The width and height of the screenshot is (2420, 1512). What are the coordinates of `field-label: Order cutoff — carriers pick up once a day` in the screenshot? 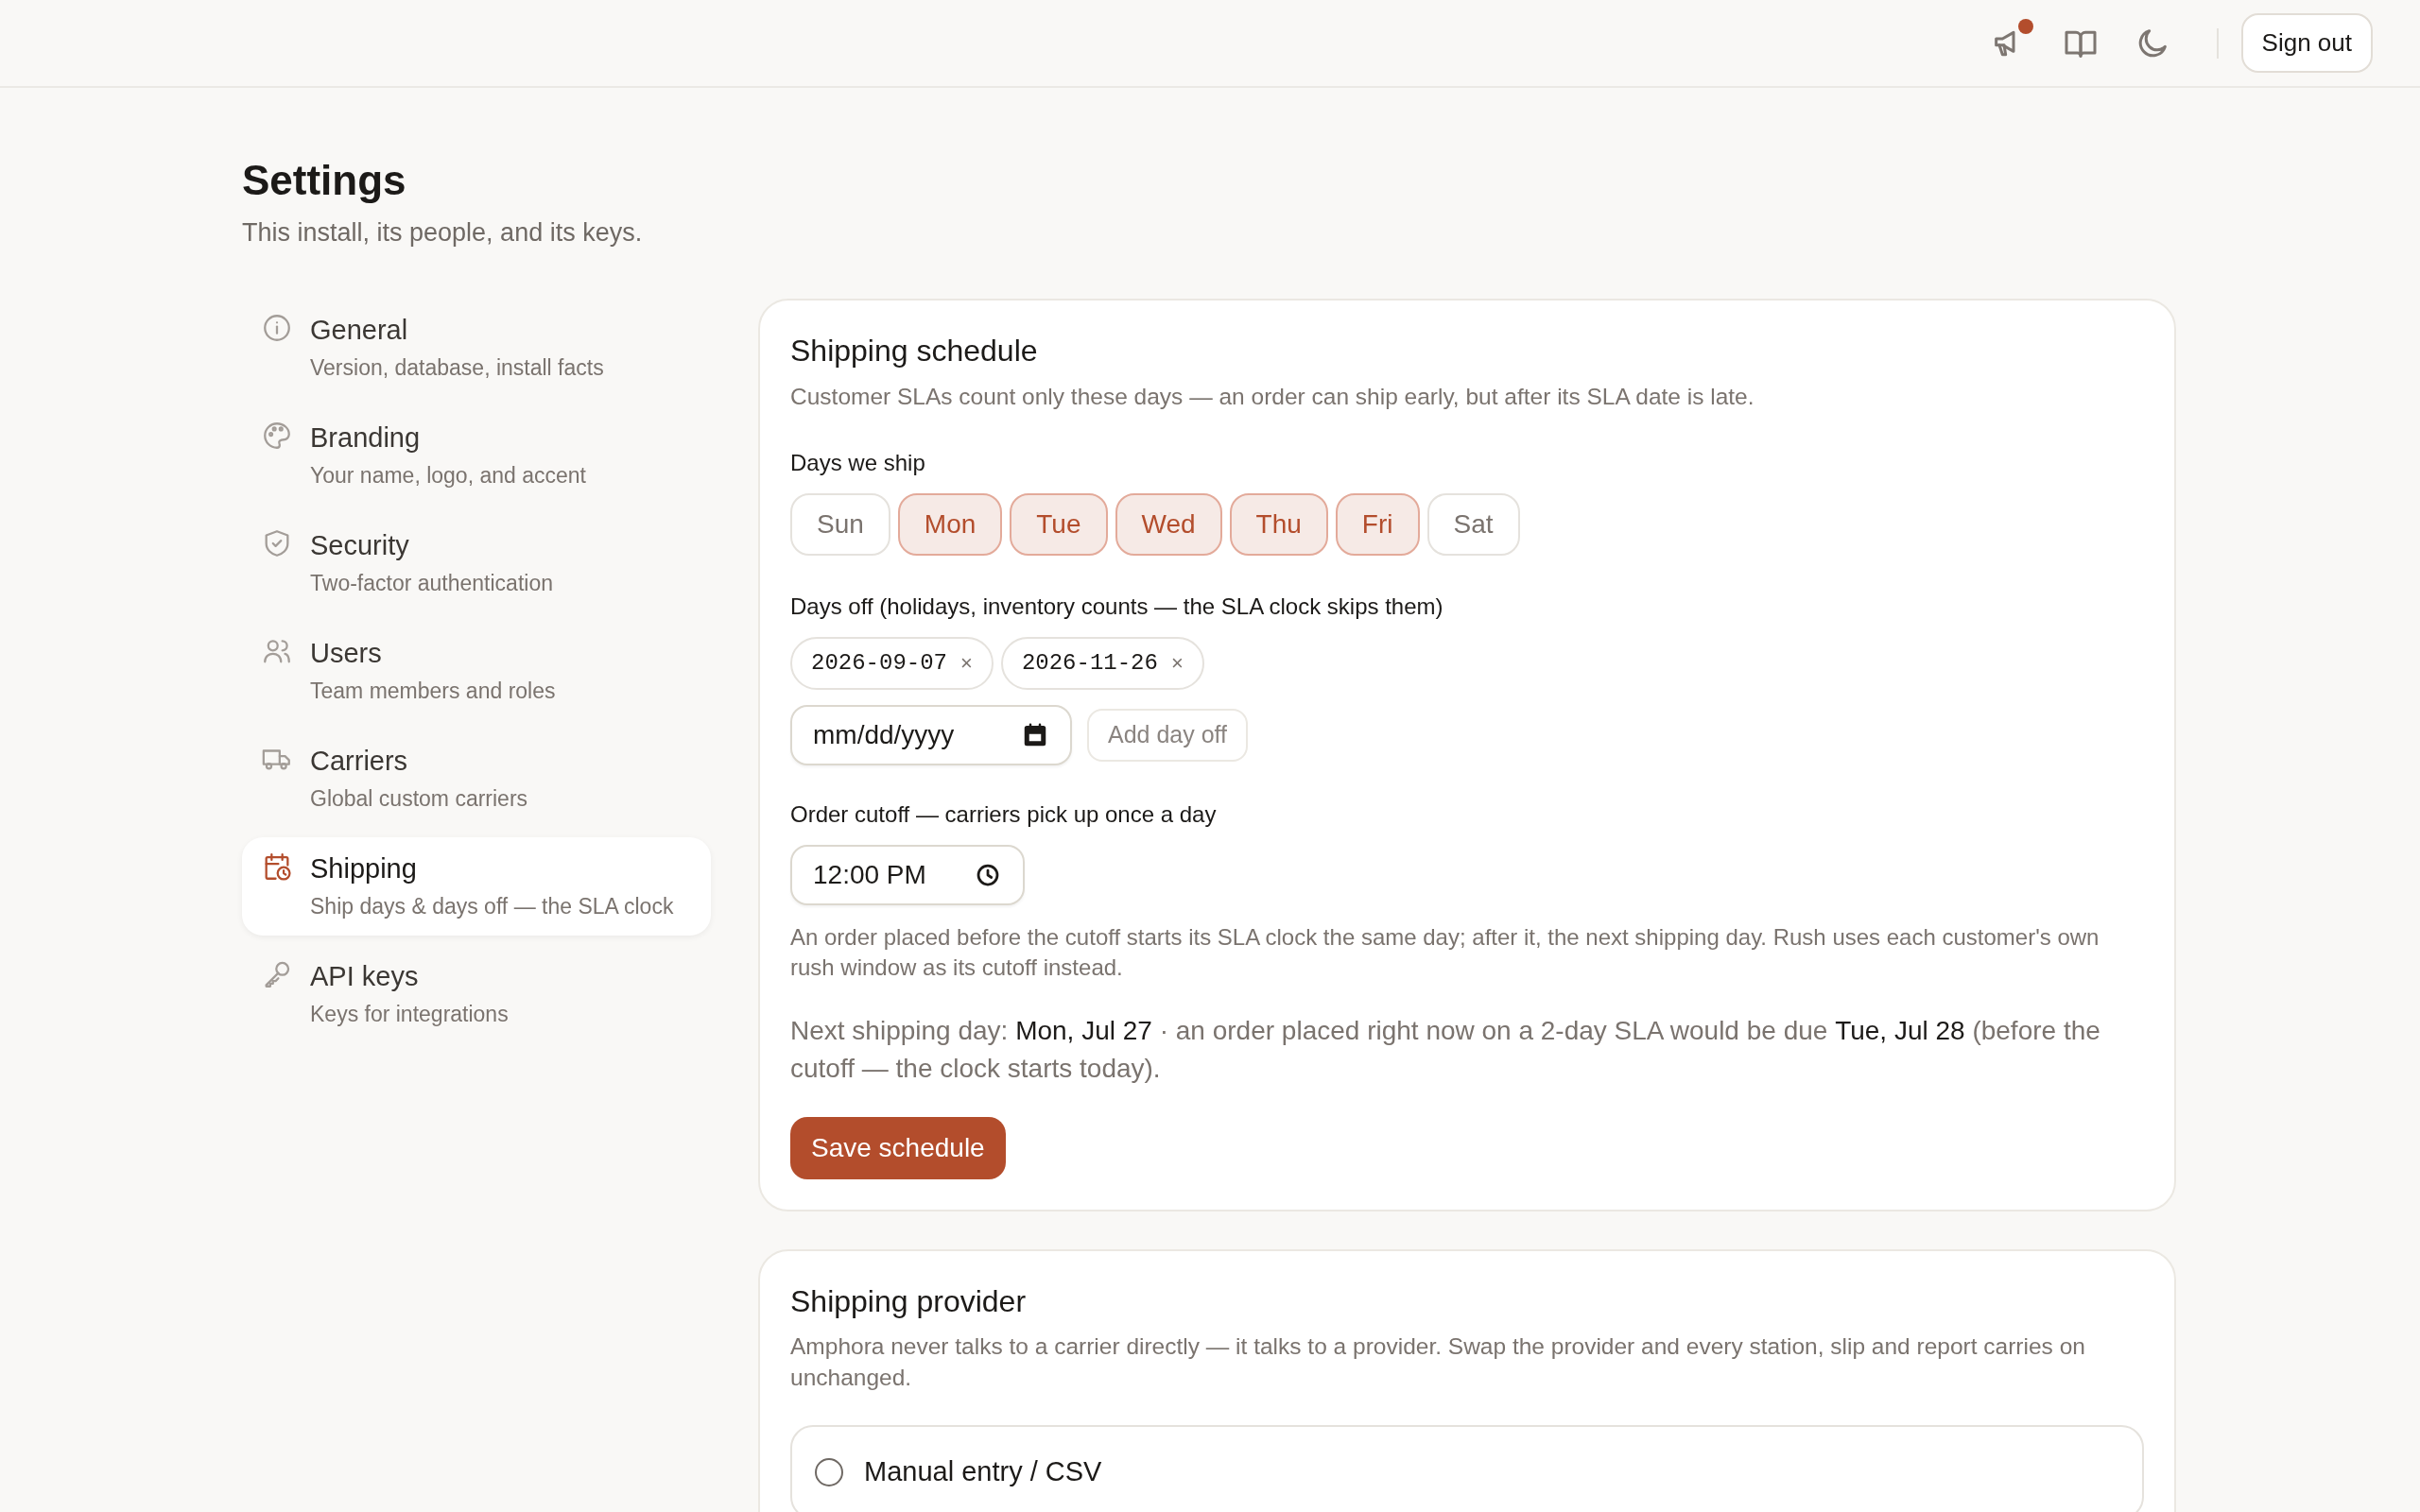 It's located at (1004, 814).